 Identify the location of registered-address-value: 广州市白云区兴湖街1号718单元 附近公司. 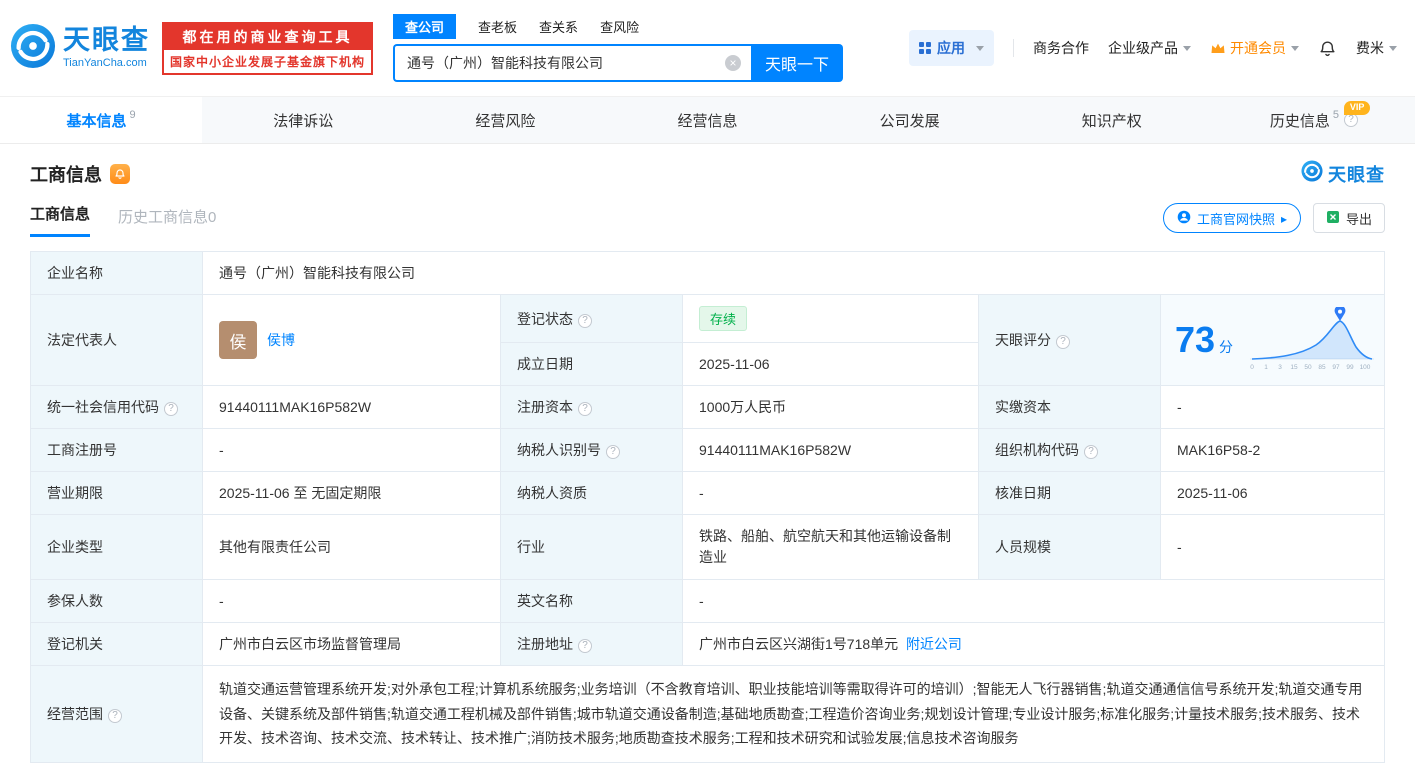
(1033, 644).